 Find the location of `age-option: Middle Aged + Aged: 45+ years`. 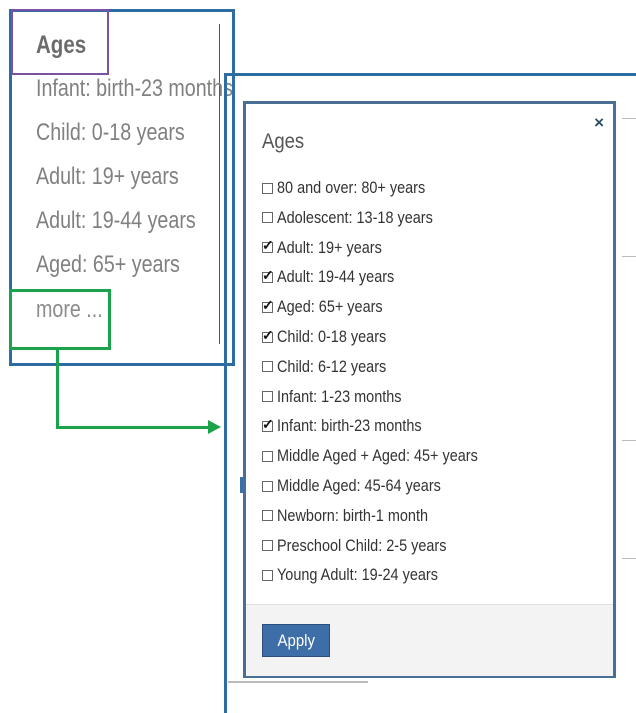

age-option: Middle Aged + Aged: 45+ years is located at coordinates (387, 456).